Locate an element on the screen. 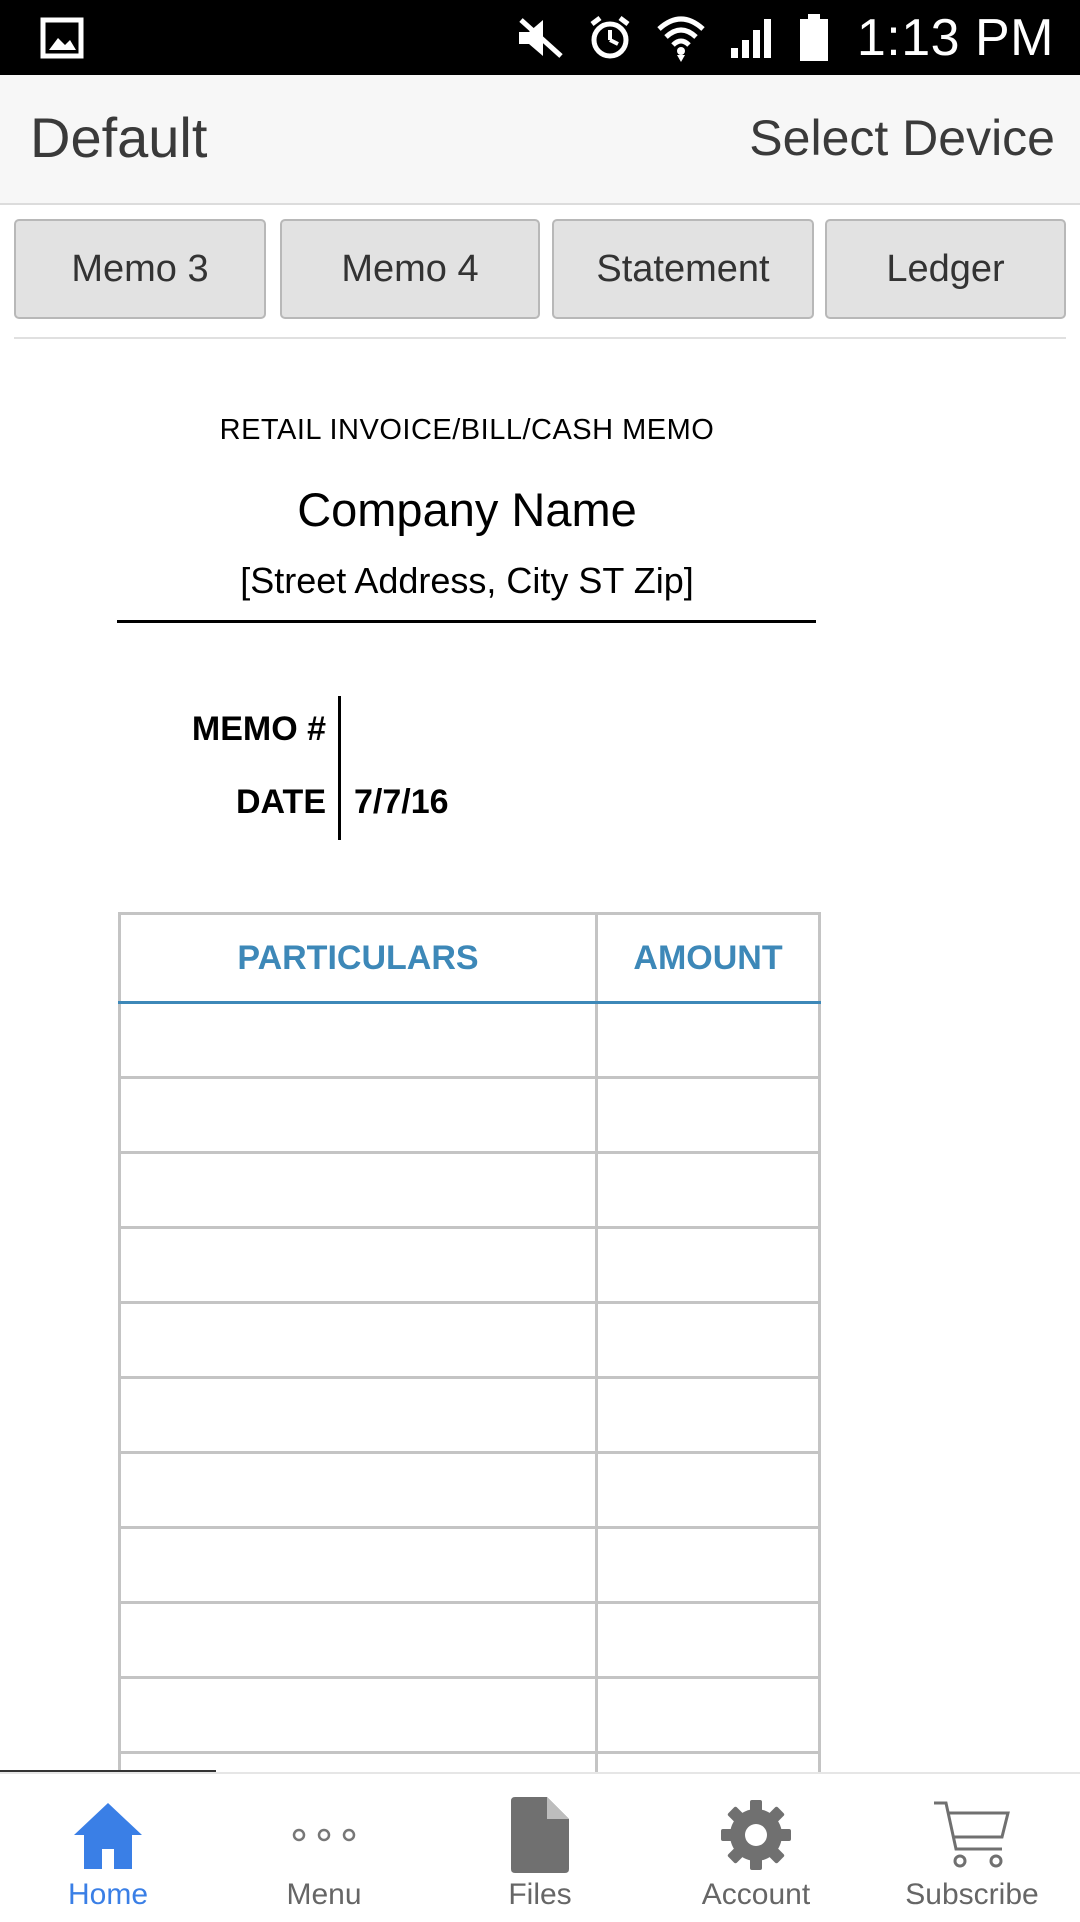 Image resolution: width=1080 pixels, height=1922 pixels. nav-home: Home is located at coordinates (108, 1848).